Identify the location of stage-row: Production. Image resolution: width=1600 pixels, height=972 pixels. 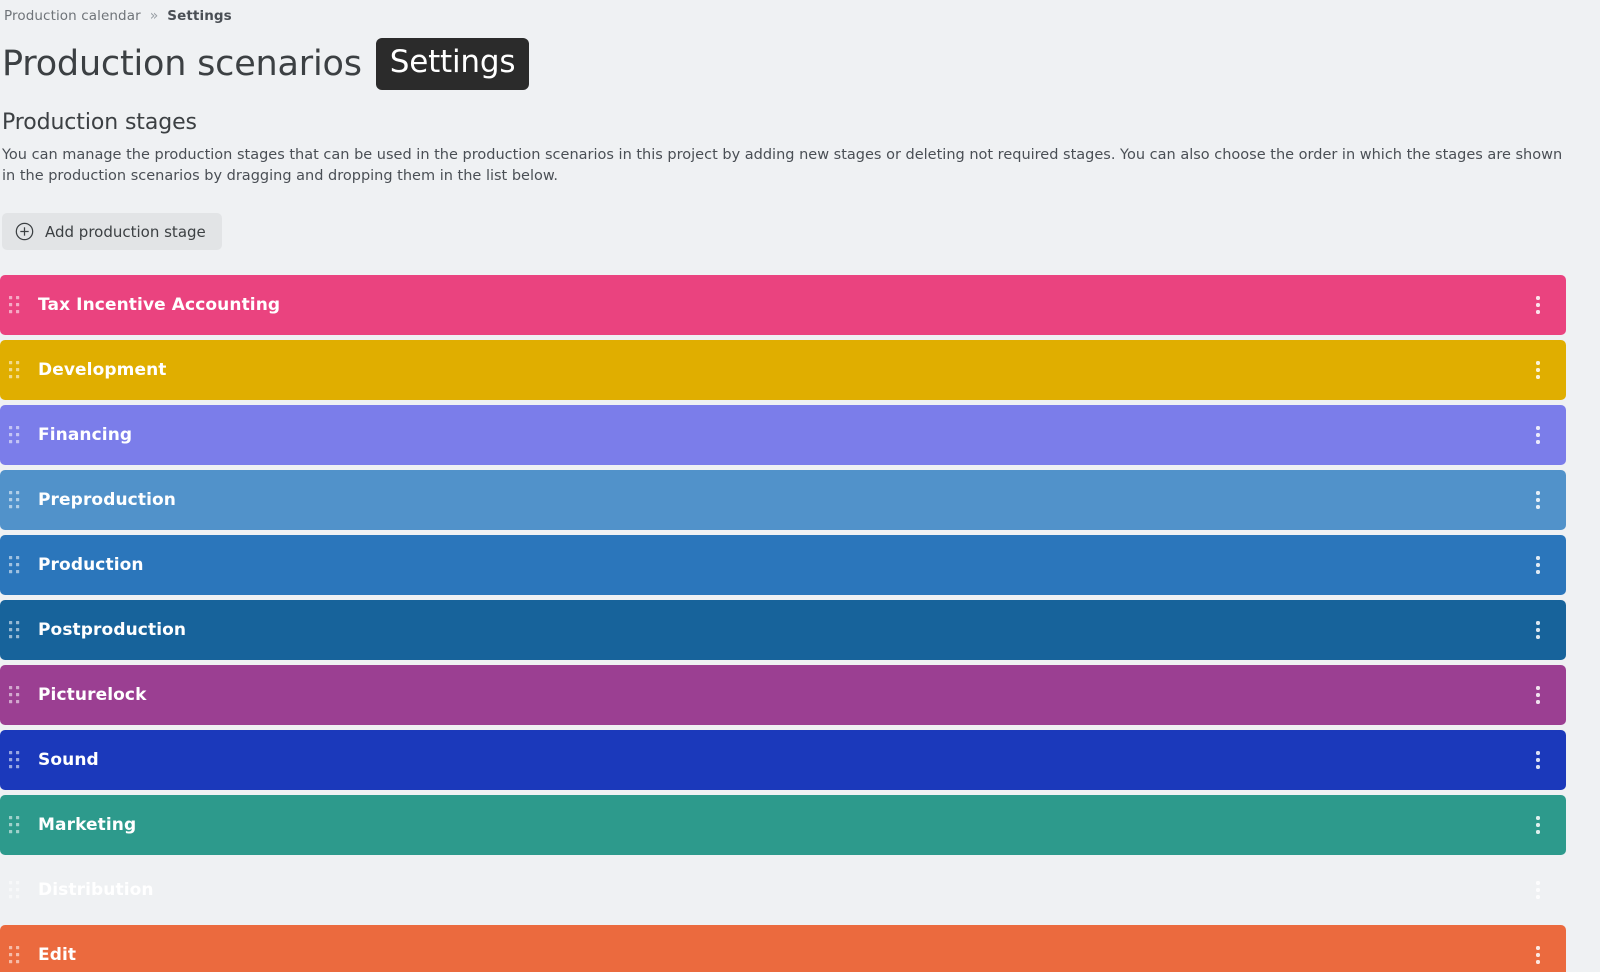
(783, 565).